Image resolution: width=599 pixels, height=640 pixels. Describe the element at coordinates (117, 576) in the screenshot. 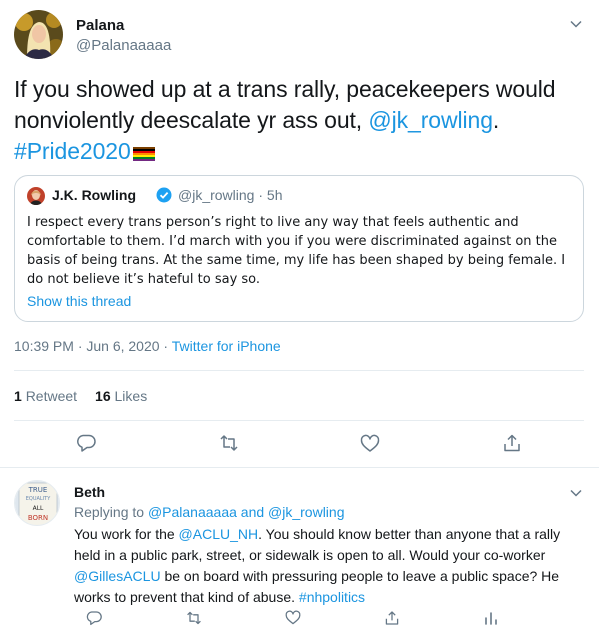

I see `mention-link: @GillesACLU` at that location.